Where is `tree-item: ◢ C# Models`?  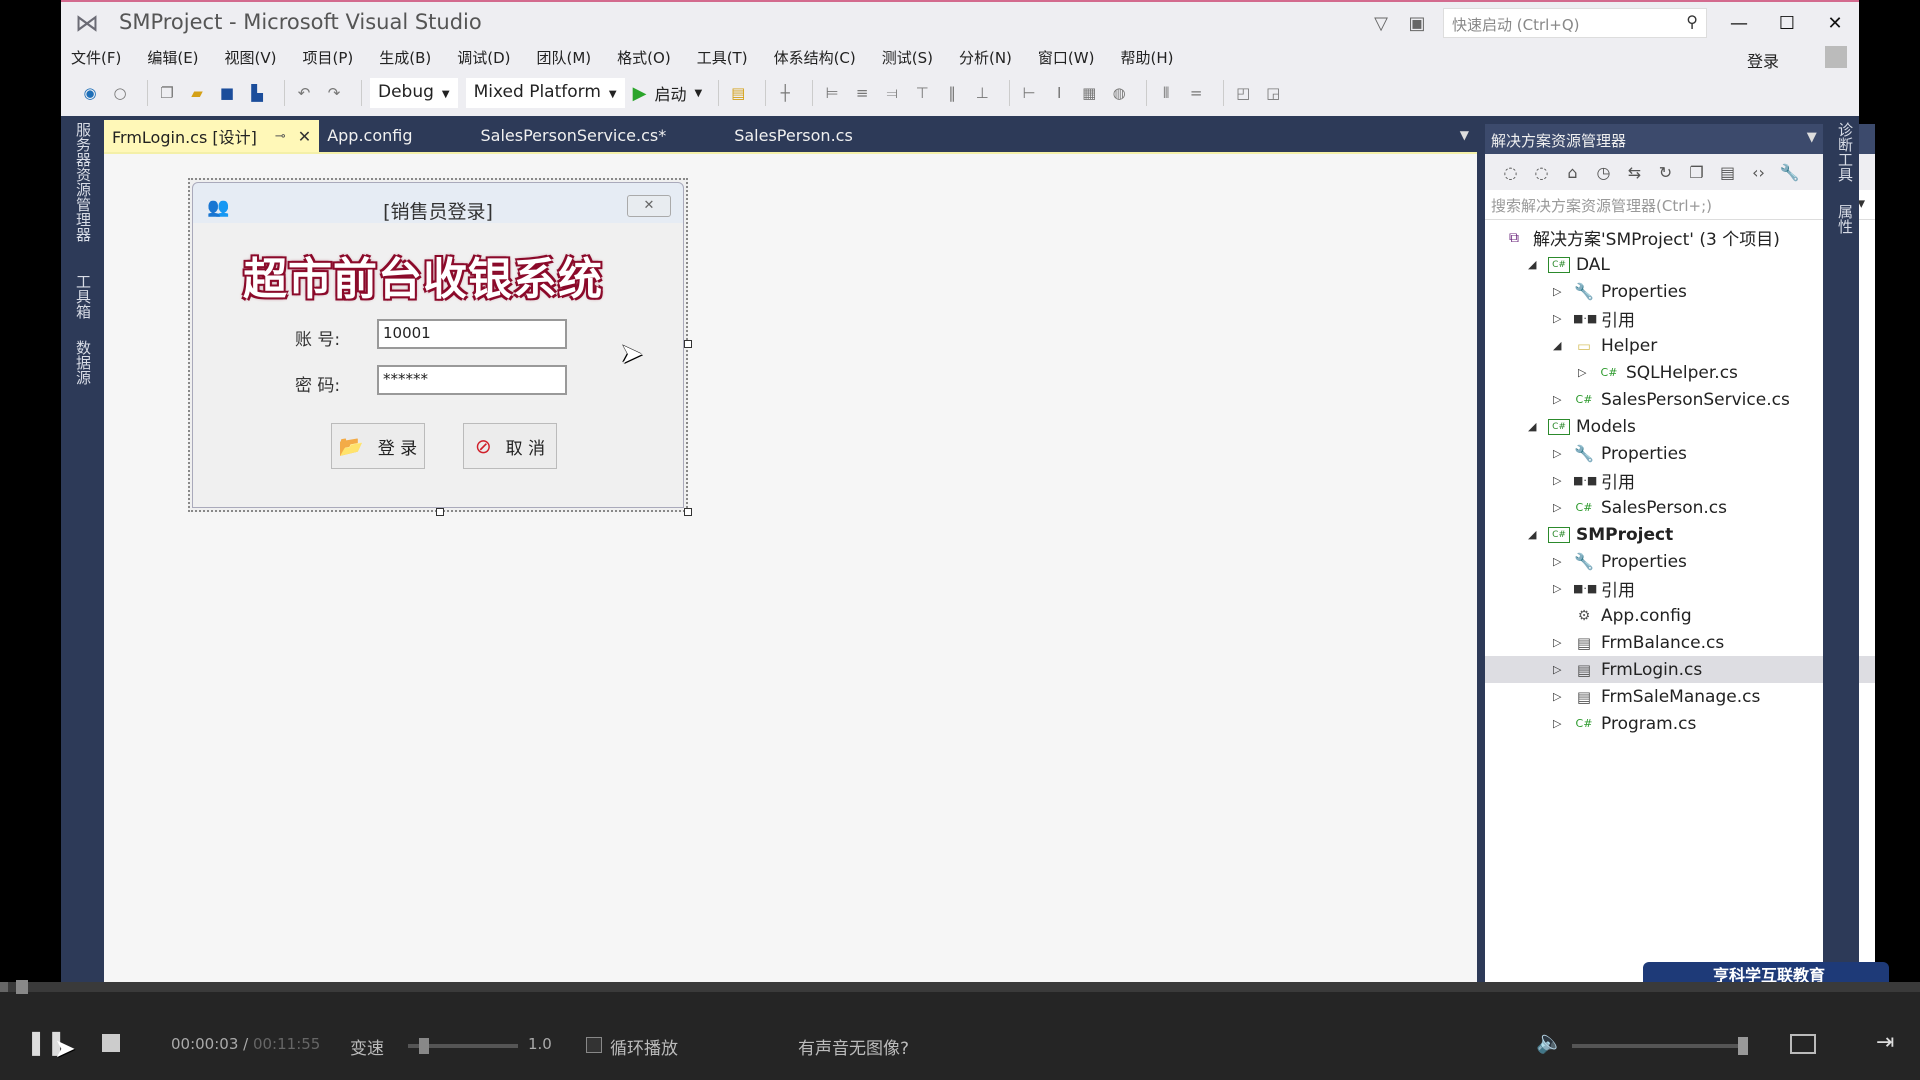
tree-item: ◢ C# Models is located at coordinates (1680, 426).